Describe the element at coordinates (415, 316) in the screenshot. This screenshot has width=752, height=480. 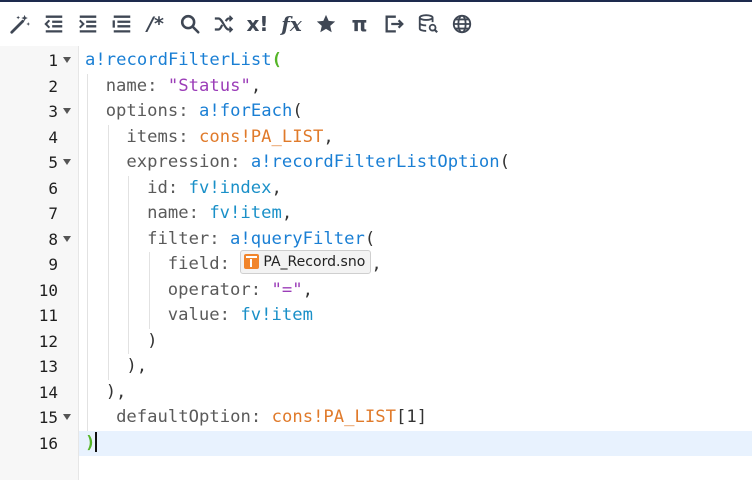
I see `code-line-content: value: fv!item` at that location.